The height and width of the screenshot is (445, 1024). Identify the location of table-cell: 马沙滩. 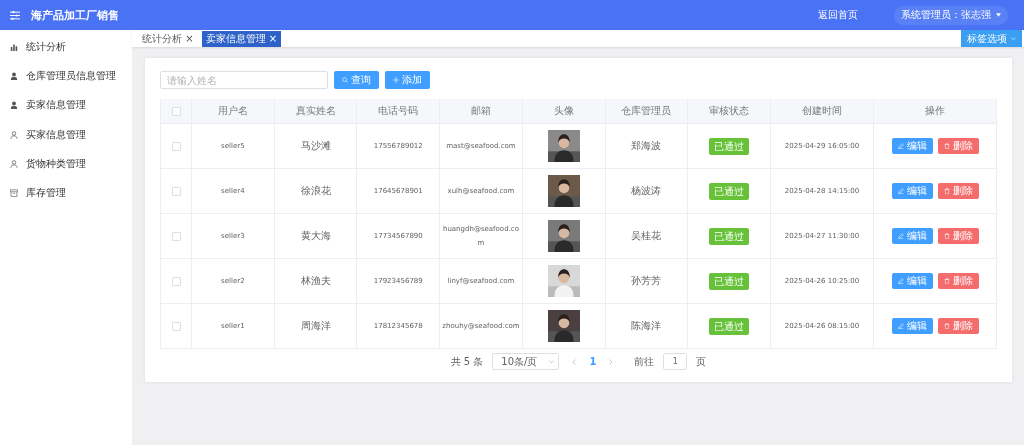
(315, 146).